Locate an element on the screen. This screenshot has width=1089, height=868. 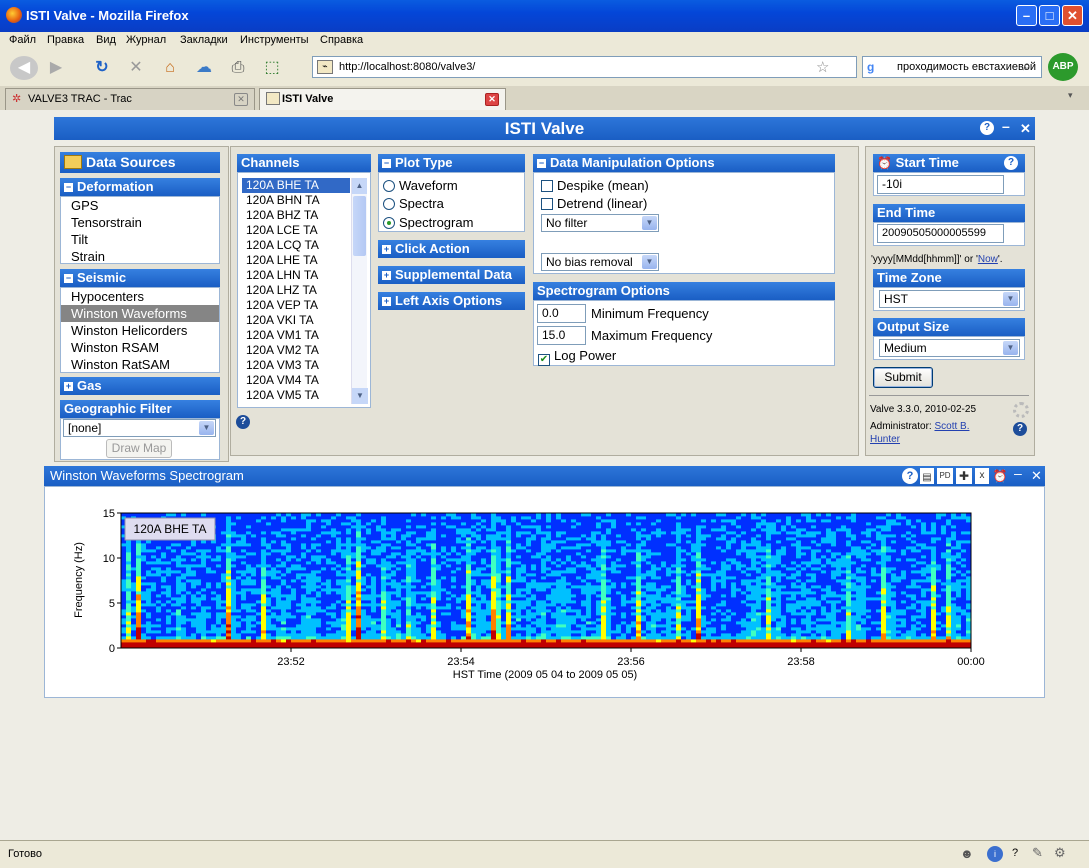
close-window-button: ✕ is located at coordinates (1072, 15).